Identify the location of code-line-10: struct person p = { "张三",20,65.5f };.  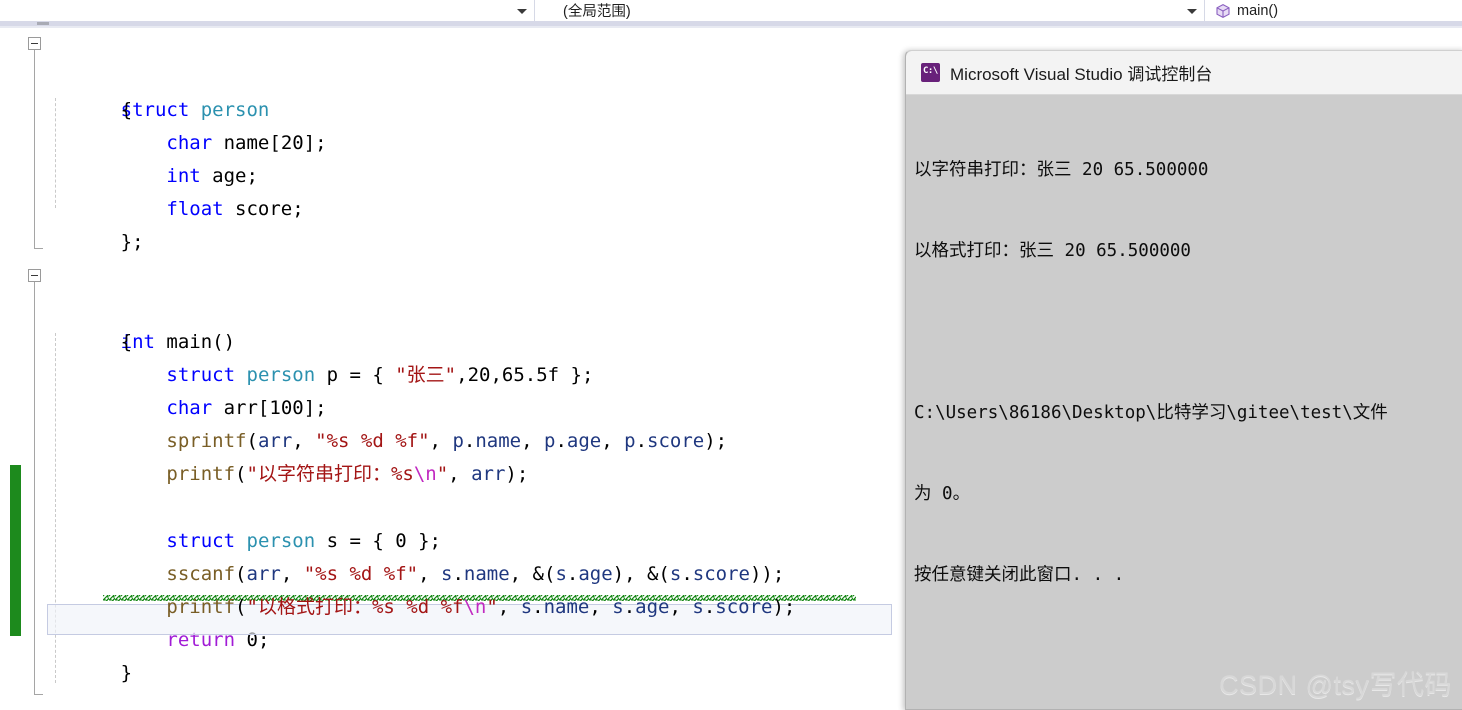
(465, 356).